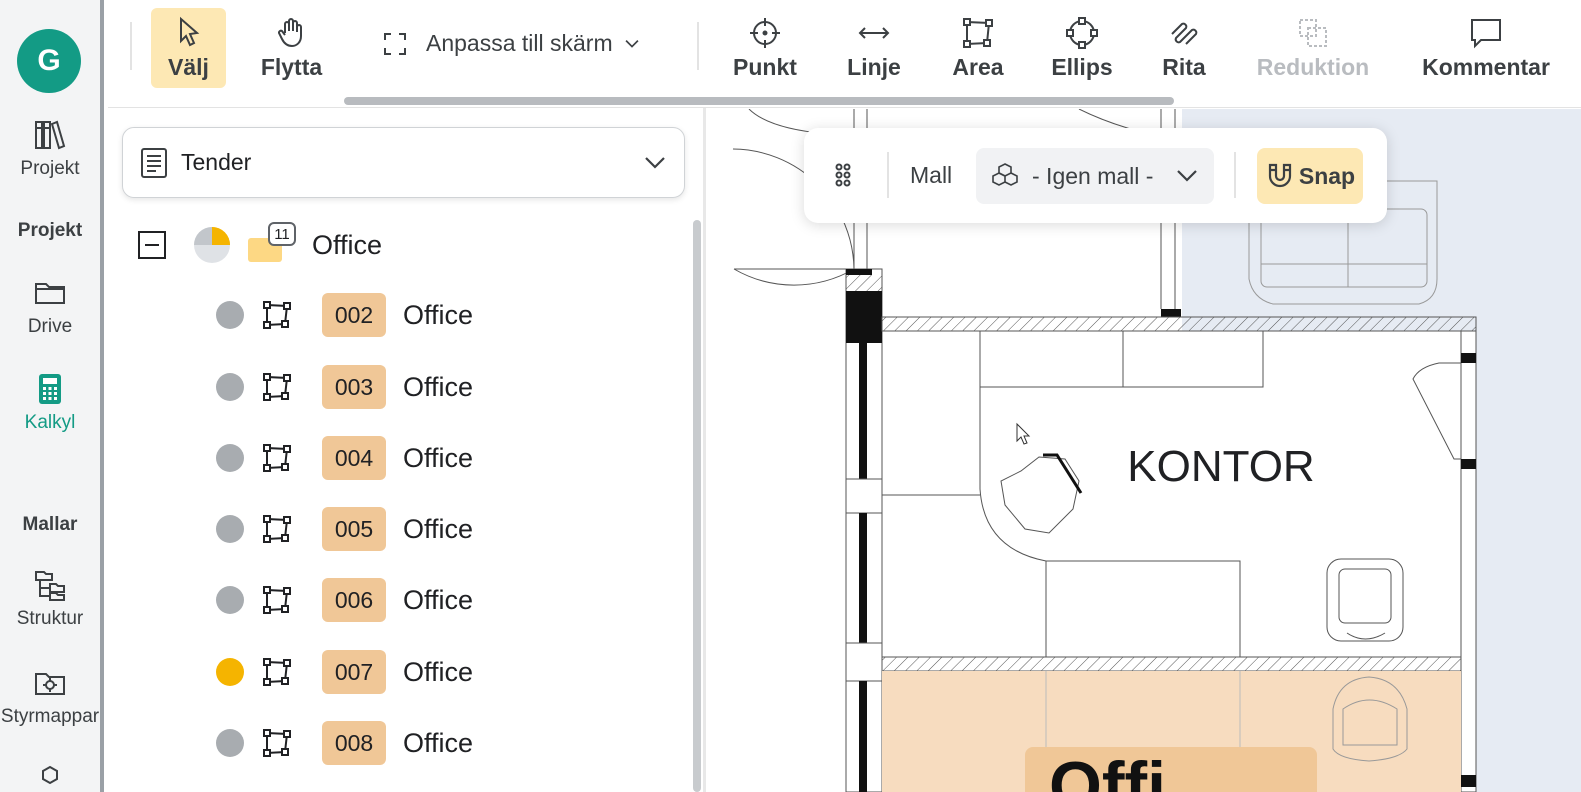 This screenshot has width=1581, height=792. Describe the element at coordinates (354, 600) in the screenshot. I see `item-code: 006` at that location.